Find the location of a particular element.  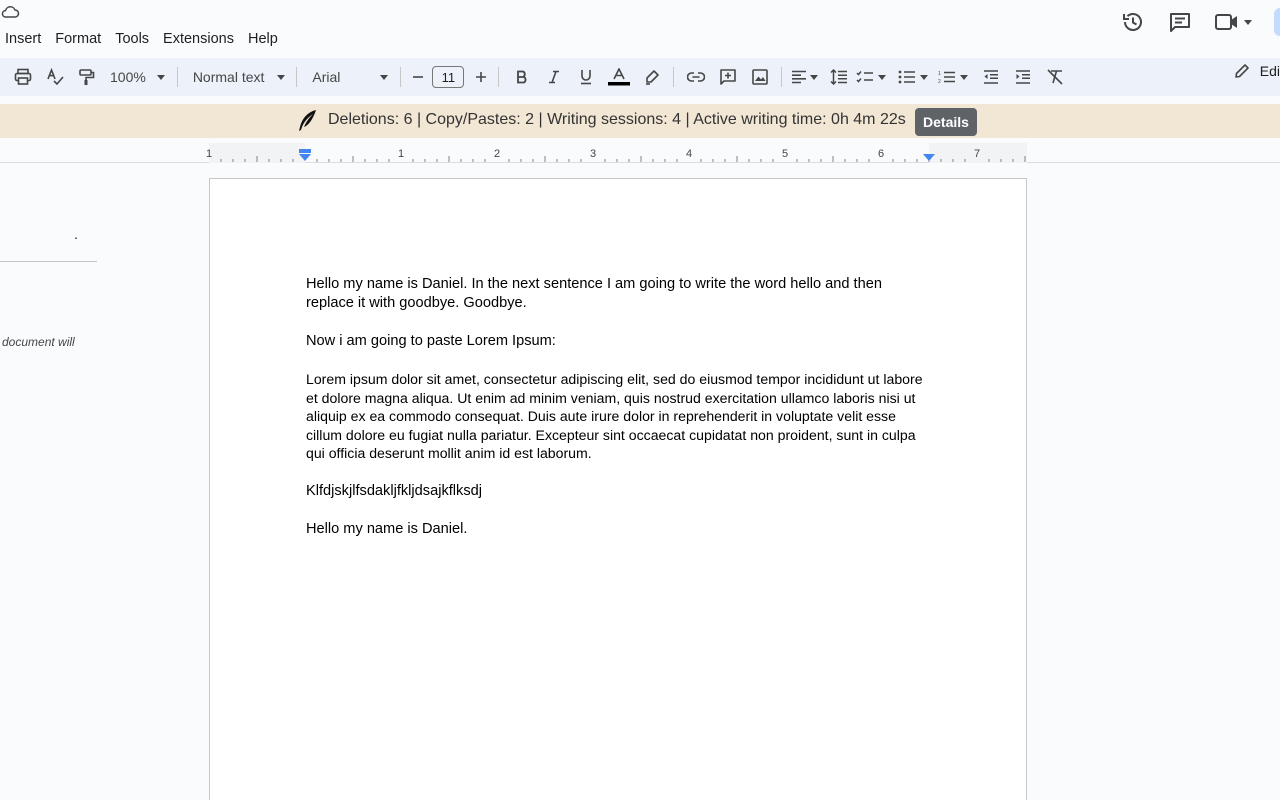

underline-button is located at coordinates (586, 77).